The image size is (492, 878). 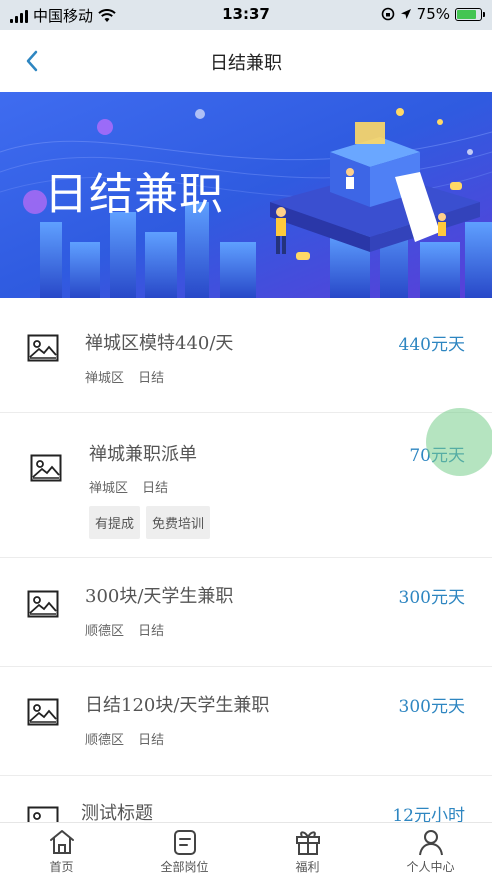 I want to click on job-title: 测试标题, so click(x=117, y=813).